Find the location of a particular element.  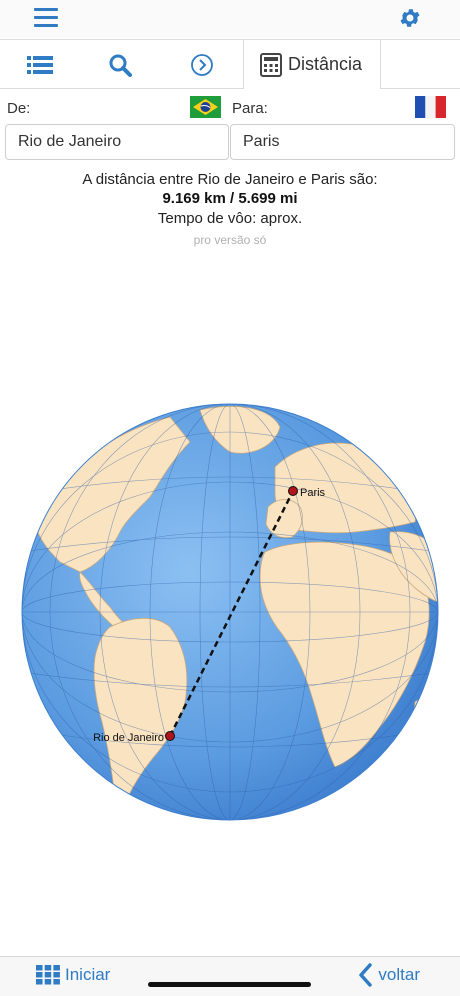

france-flag is located at coordinates (430, 107).